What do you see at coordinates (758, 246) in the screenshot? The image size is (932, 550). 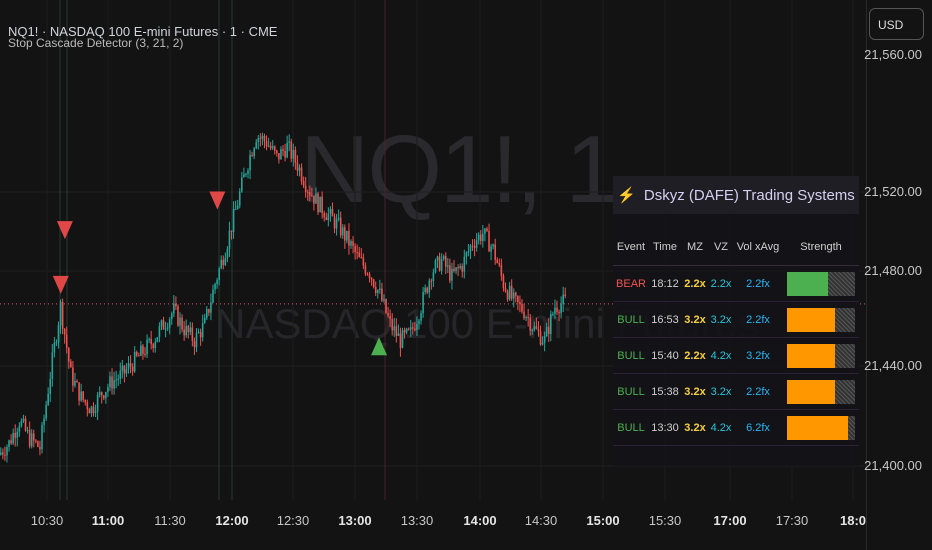 I see `col-vol: Vol xAvg` at bounding box center [758, 246].